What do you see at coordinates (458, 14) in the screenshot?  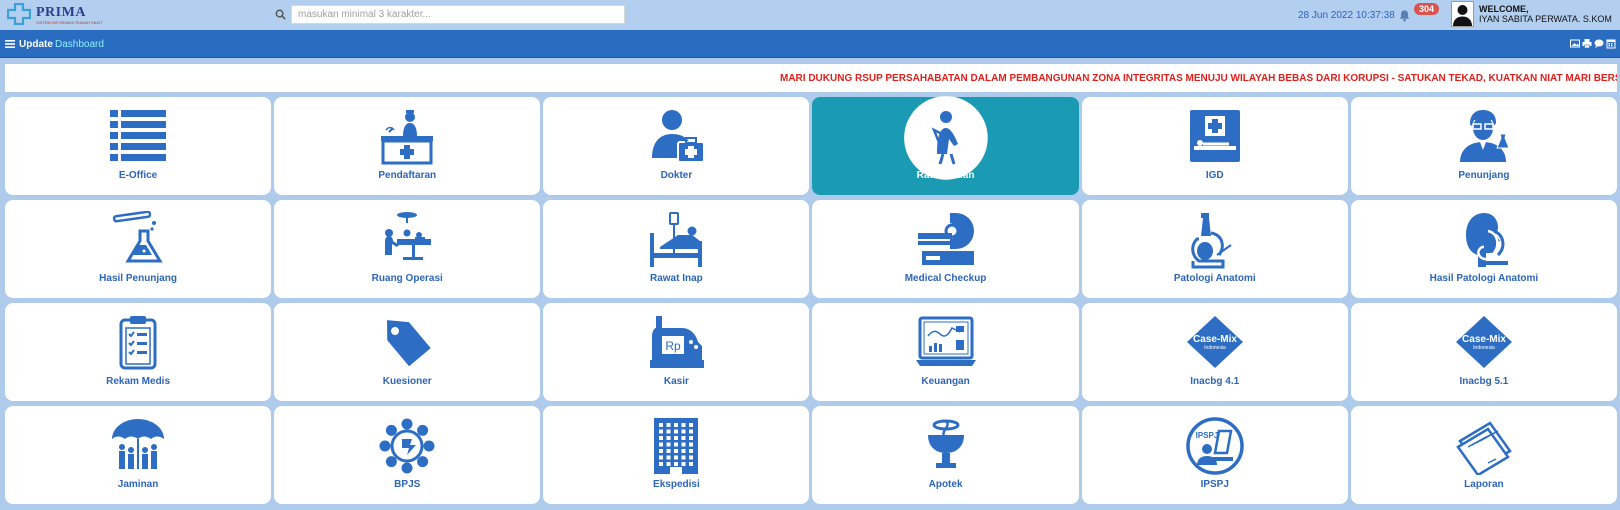 I see `search-input` at bounding box center [458, 14].